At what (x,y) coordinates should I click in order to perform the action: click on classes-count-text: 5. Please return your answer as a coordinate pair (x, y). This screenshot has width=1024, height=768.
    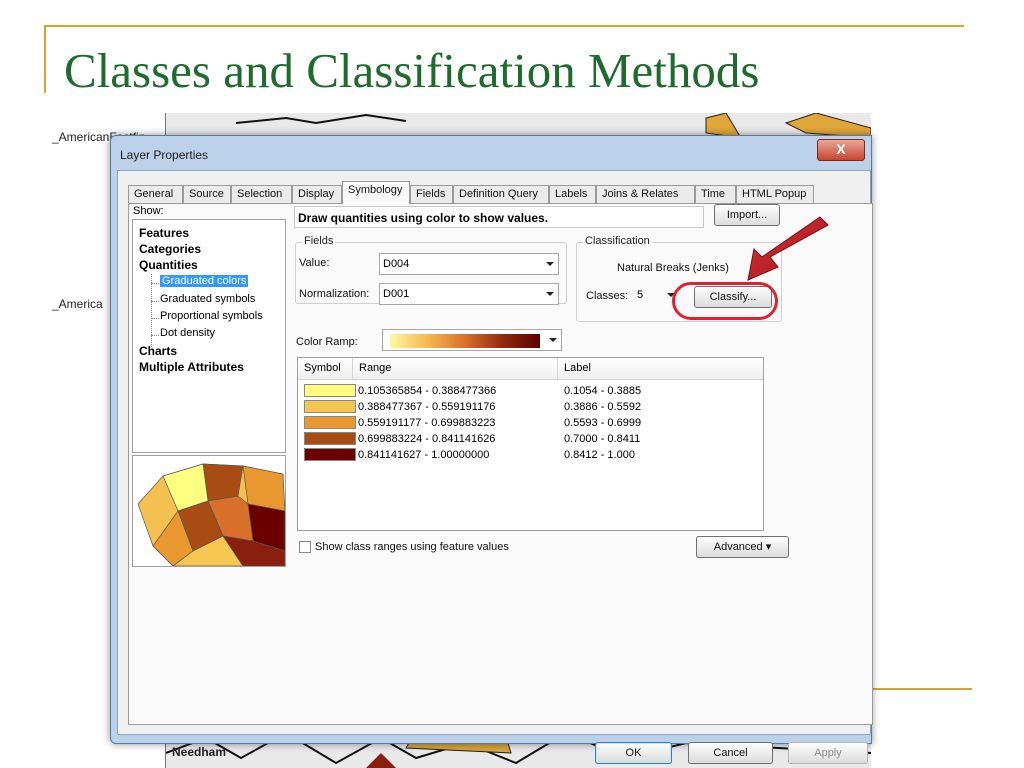
    Looking at the image, I should click on (640, 295).